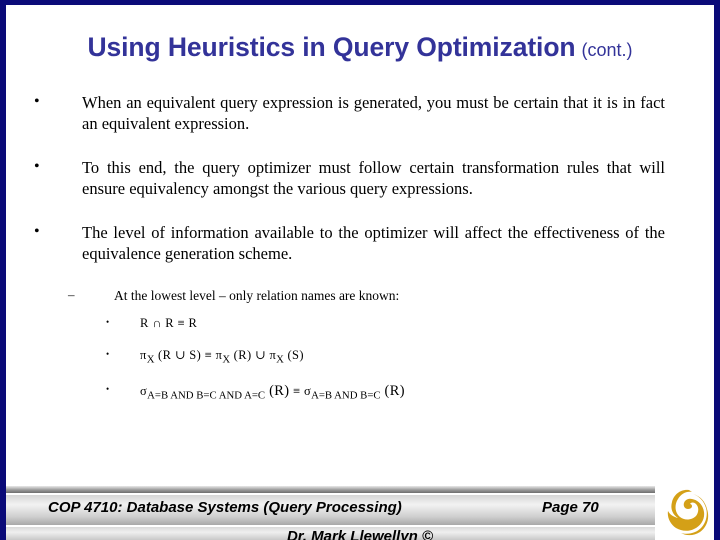  I want to click on ucf-pegasus-logo, so click(684, 512).